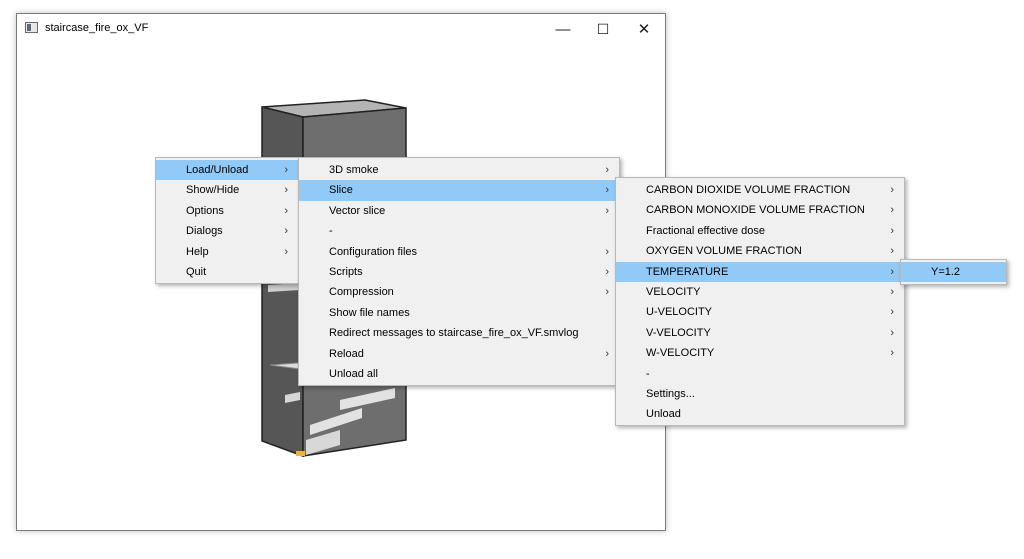 The width and height of the screenshot is (1024, 559). What do you see at coordinates (687, 271) in the screenshot?
I see `menu-item-label: TEMPERATURE` at bounding box center [687, 271].